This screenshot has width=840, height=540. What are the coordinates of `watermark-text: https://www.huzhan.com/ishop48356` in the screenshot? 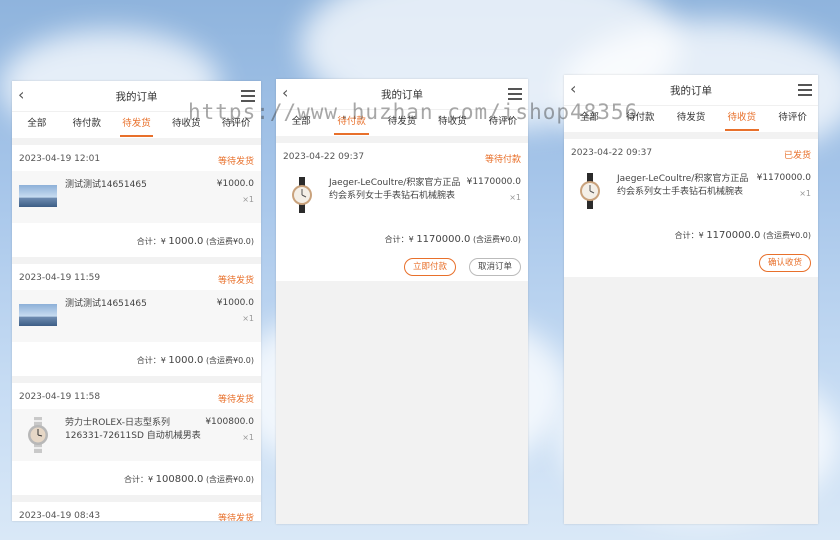 It's located at (413, 112).